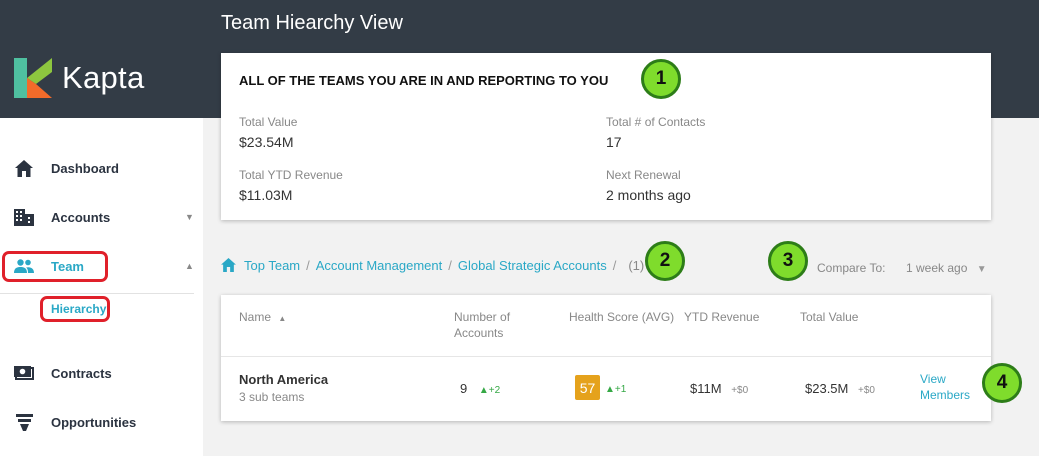 This screenshot has height=456, width=1039. I want to click on team-name: North America, so click(283, 379).